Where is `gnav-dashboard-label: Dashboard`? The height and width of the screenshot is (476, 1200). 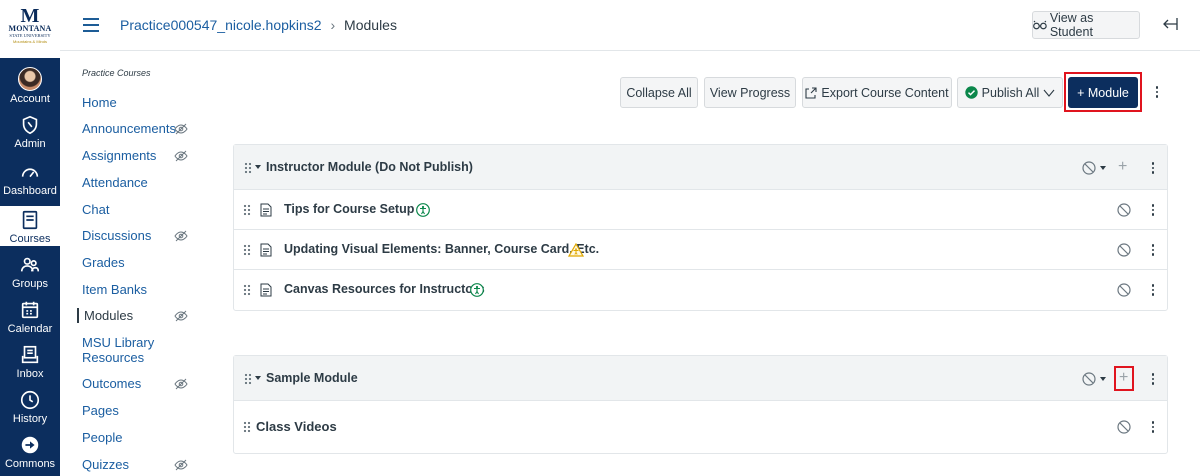 gnav-dashboard-label: Dashboard is located at coordinates (30, 191).